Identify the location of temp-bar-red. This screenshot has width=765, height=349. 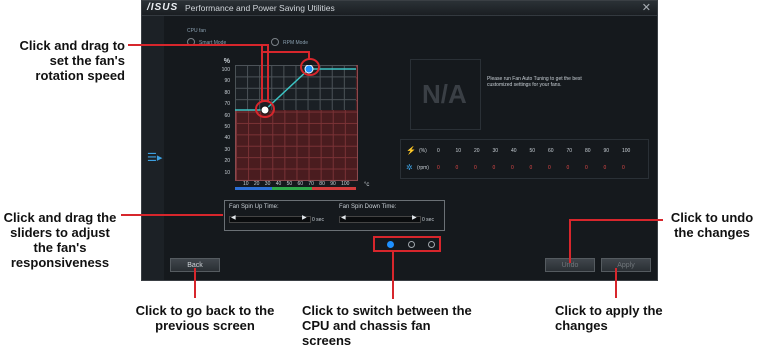
(334, 188).